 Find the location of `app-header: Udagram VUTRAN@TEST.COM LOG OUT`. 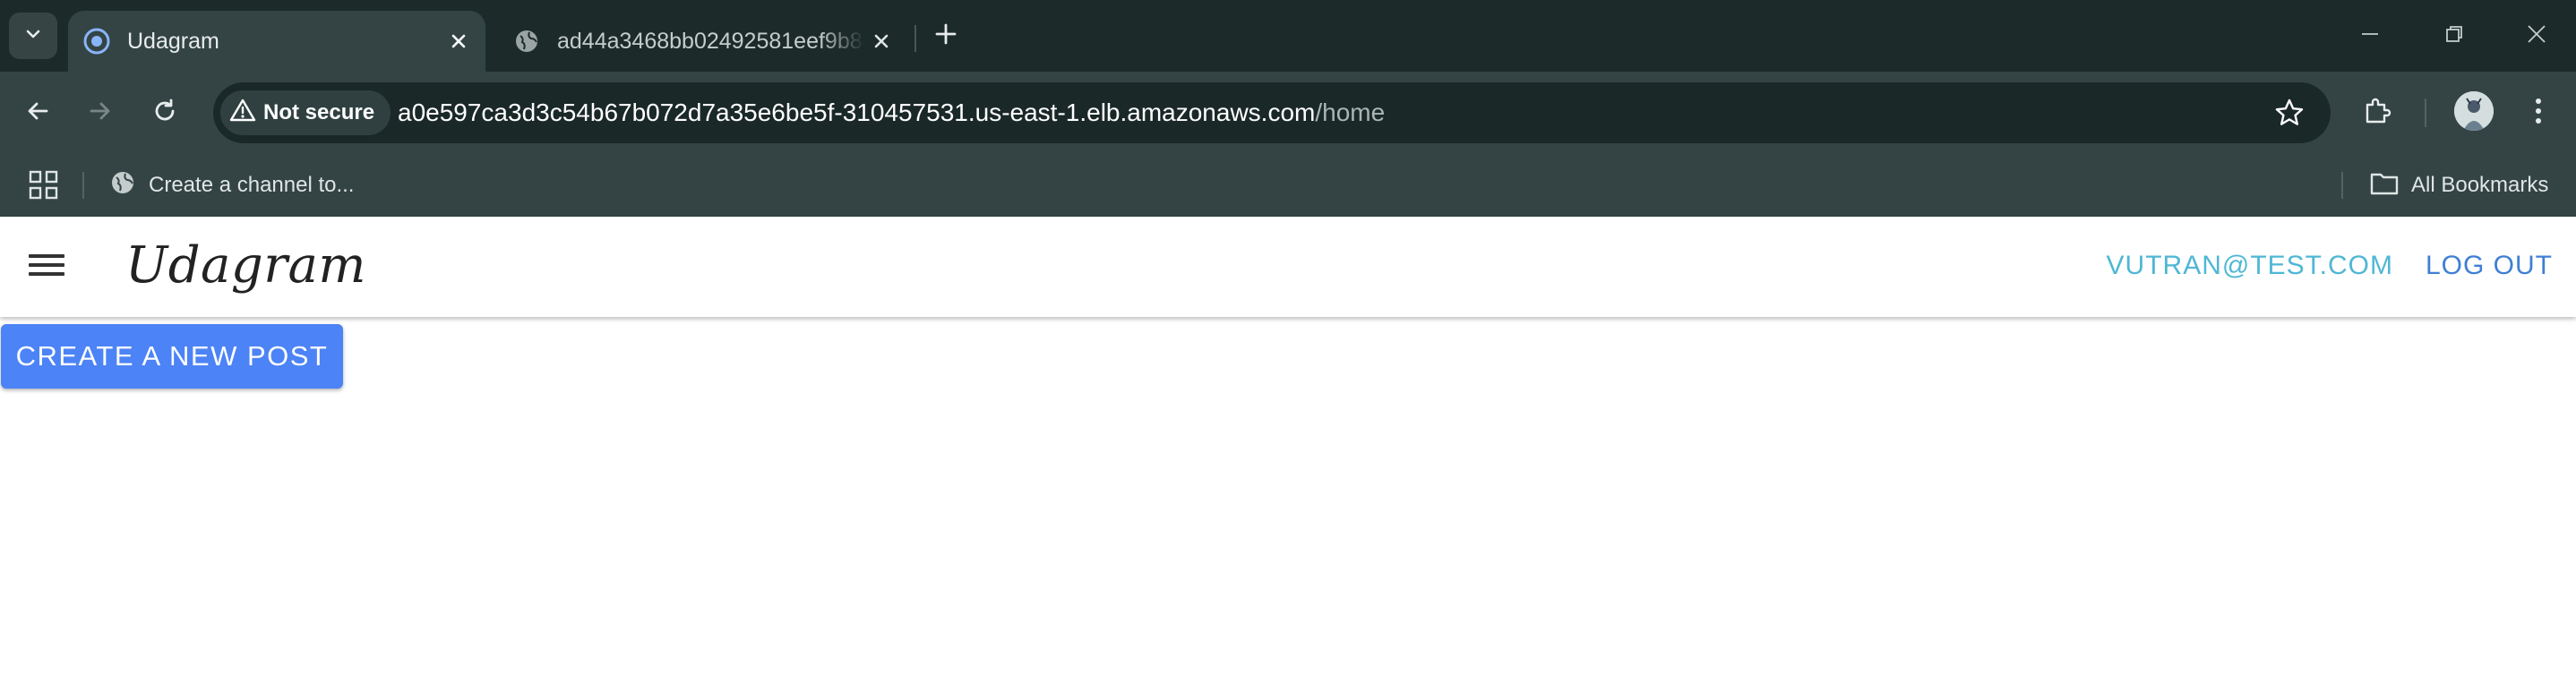

app-header: Udagram VUTRAN@TEST.COM LOG OUT is located at coordinates (1288, 267).